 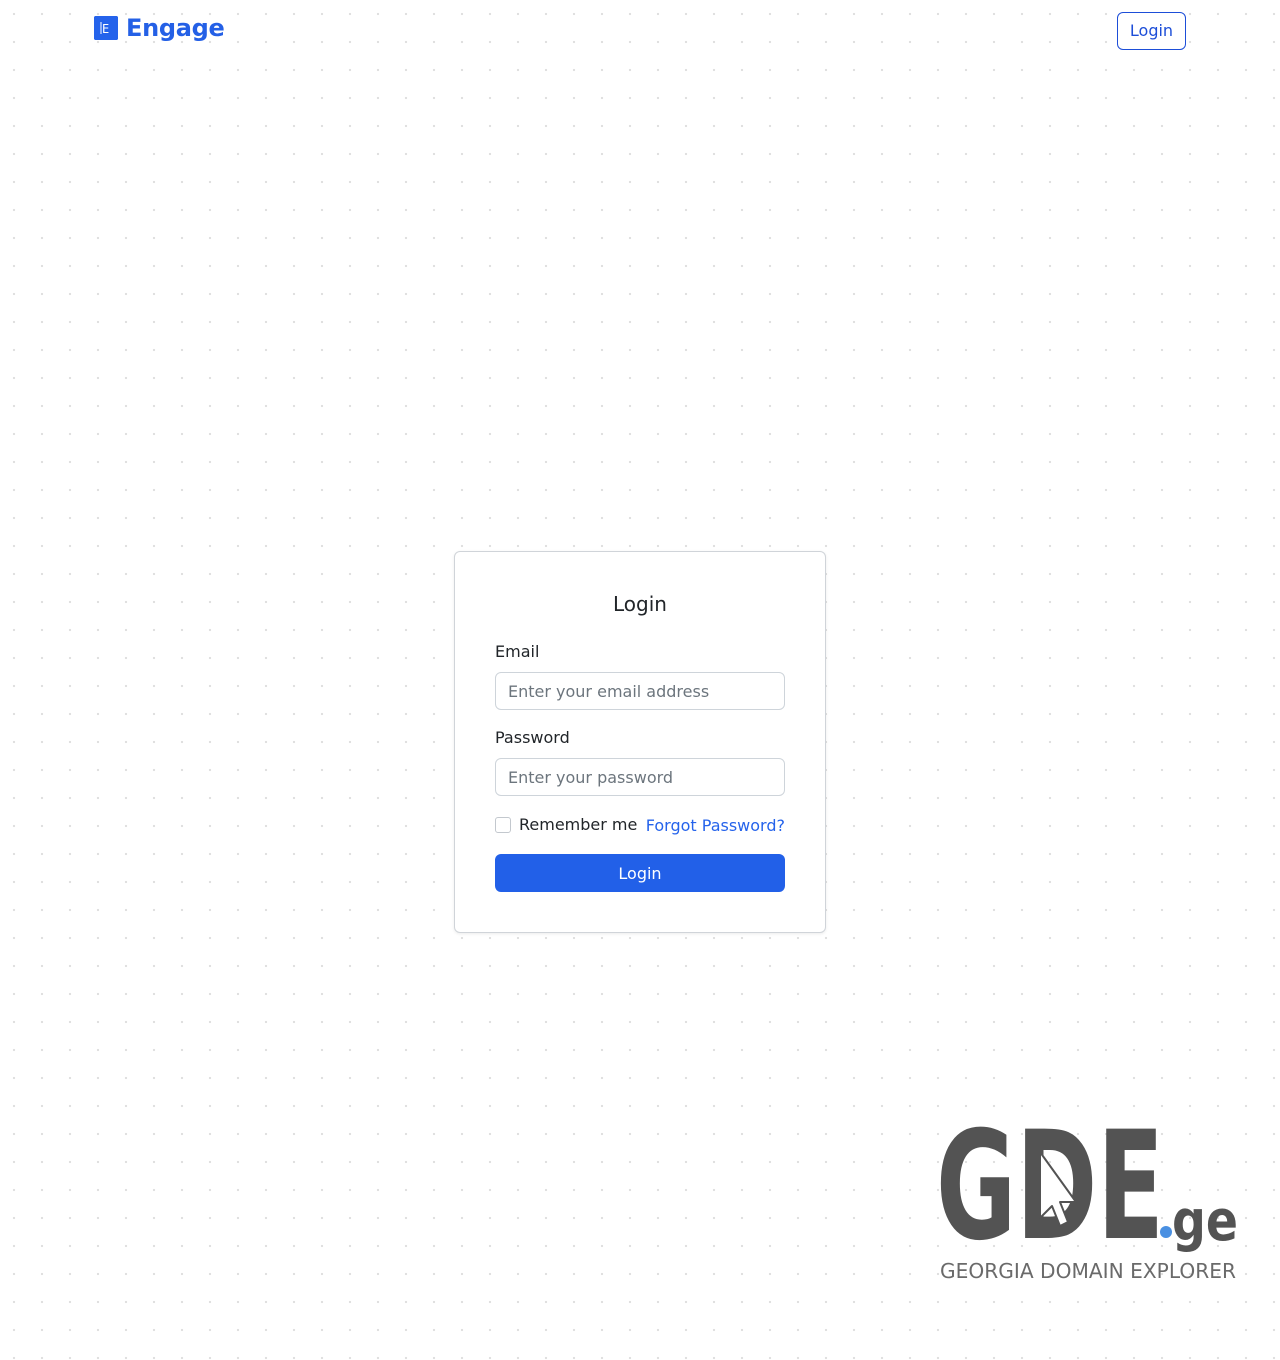 What do you see at coordinates (503, 825) in the screenshot?
I see `remember-me-checkbox` at bounding box center [503, 825].